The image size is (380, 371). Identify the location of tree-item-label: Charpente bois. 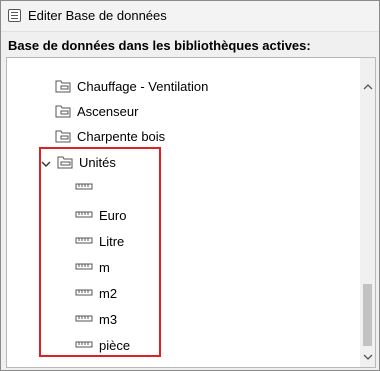
(121, 136).